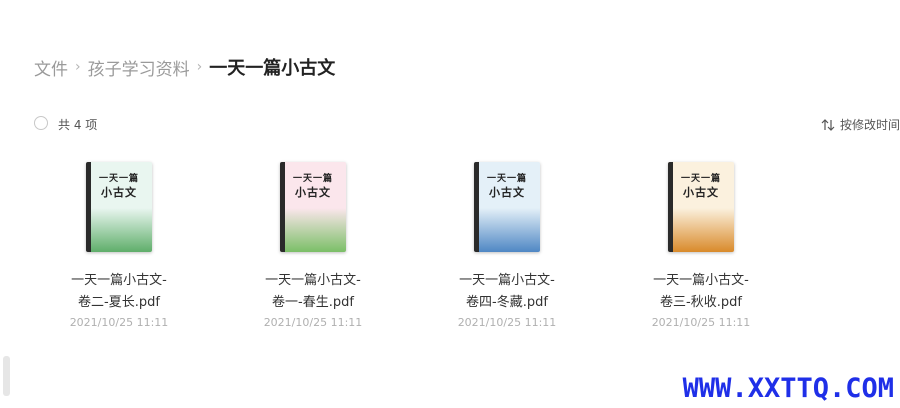 The width and height of the screenshot is (900, 408). Describe the element at coordinates (828, 124) in the screenshot. I see `sort-icon` at that location.